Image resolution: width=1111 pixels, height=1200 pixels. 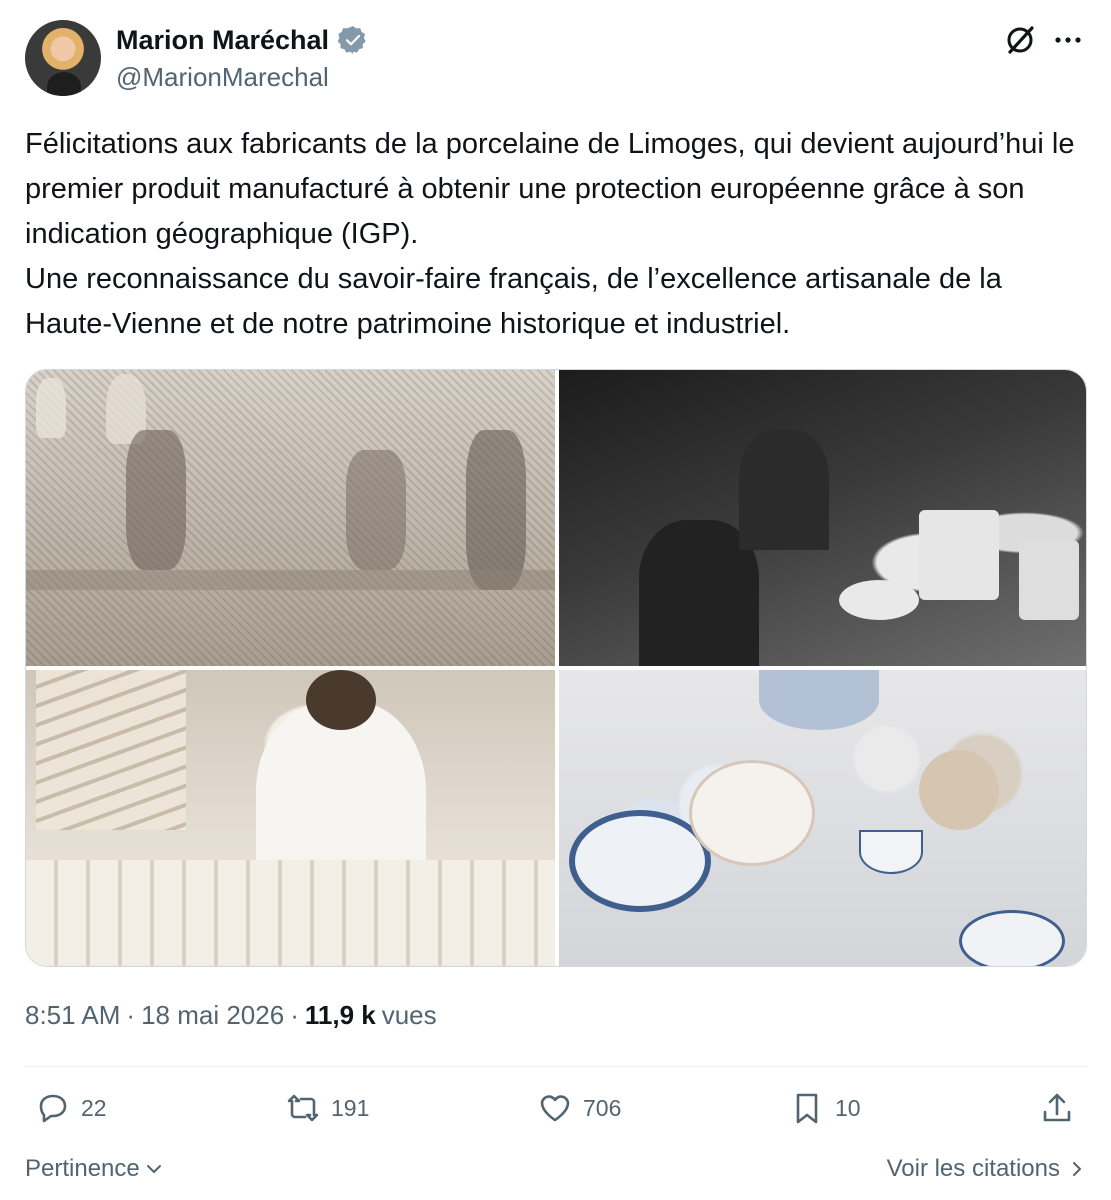 I want to click on tweet-metadata: 8:51 AM · 18 mai 2026 · 11,9 k vues, so click(x=231, y=1015).